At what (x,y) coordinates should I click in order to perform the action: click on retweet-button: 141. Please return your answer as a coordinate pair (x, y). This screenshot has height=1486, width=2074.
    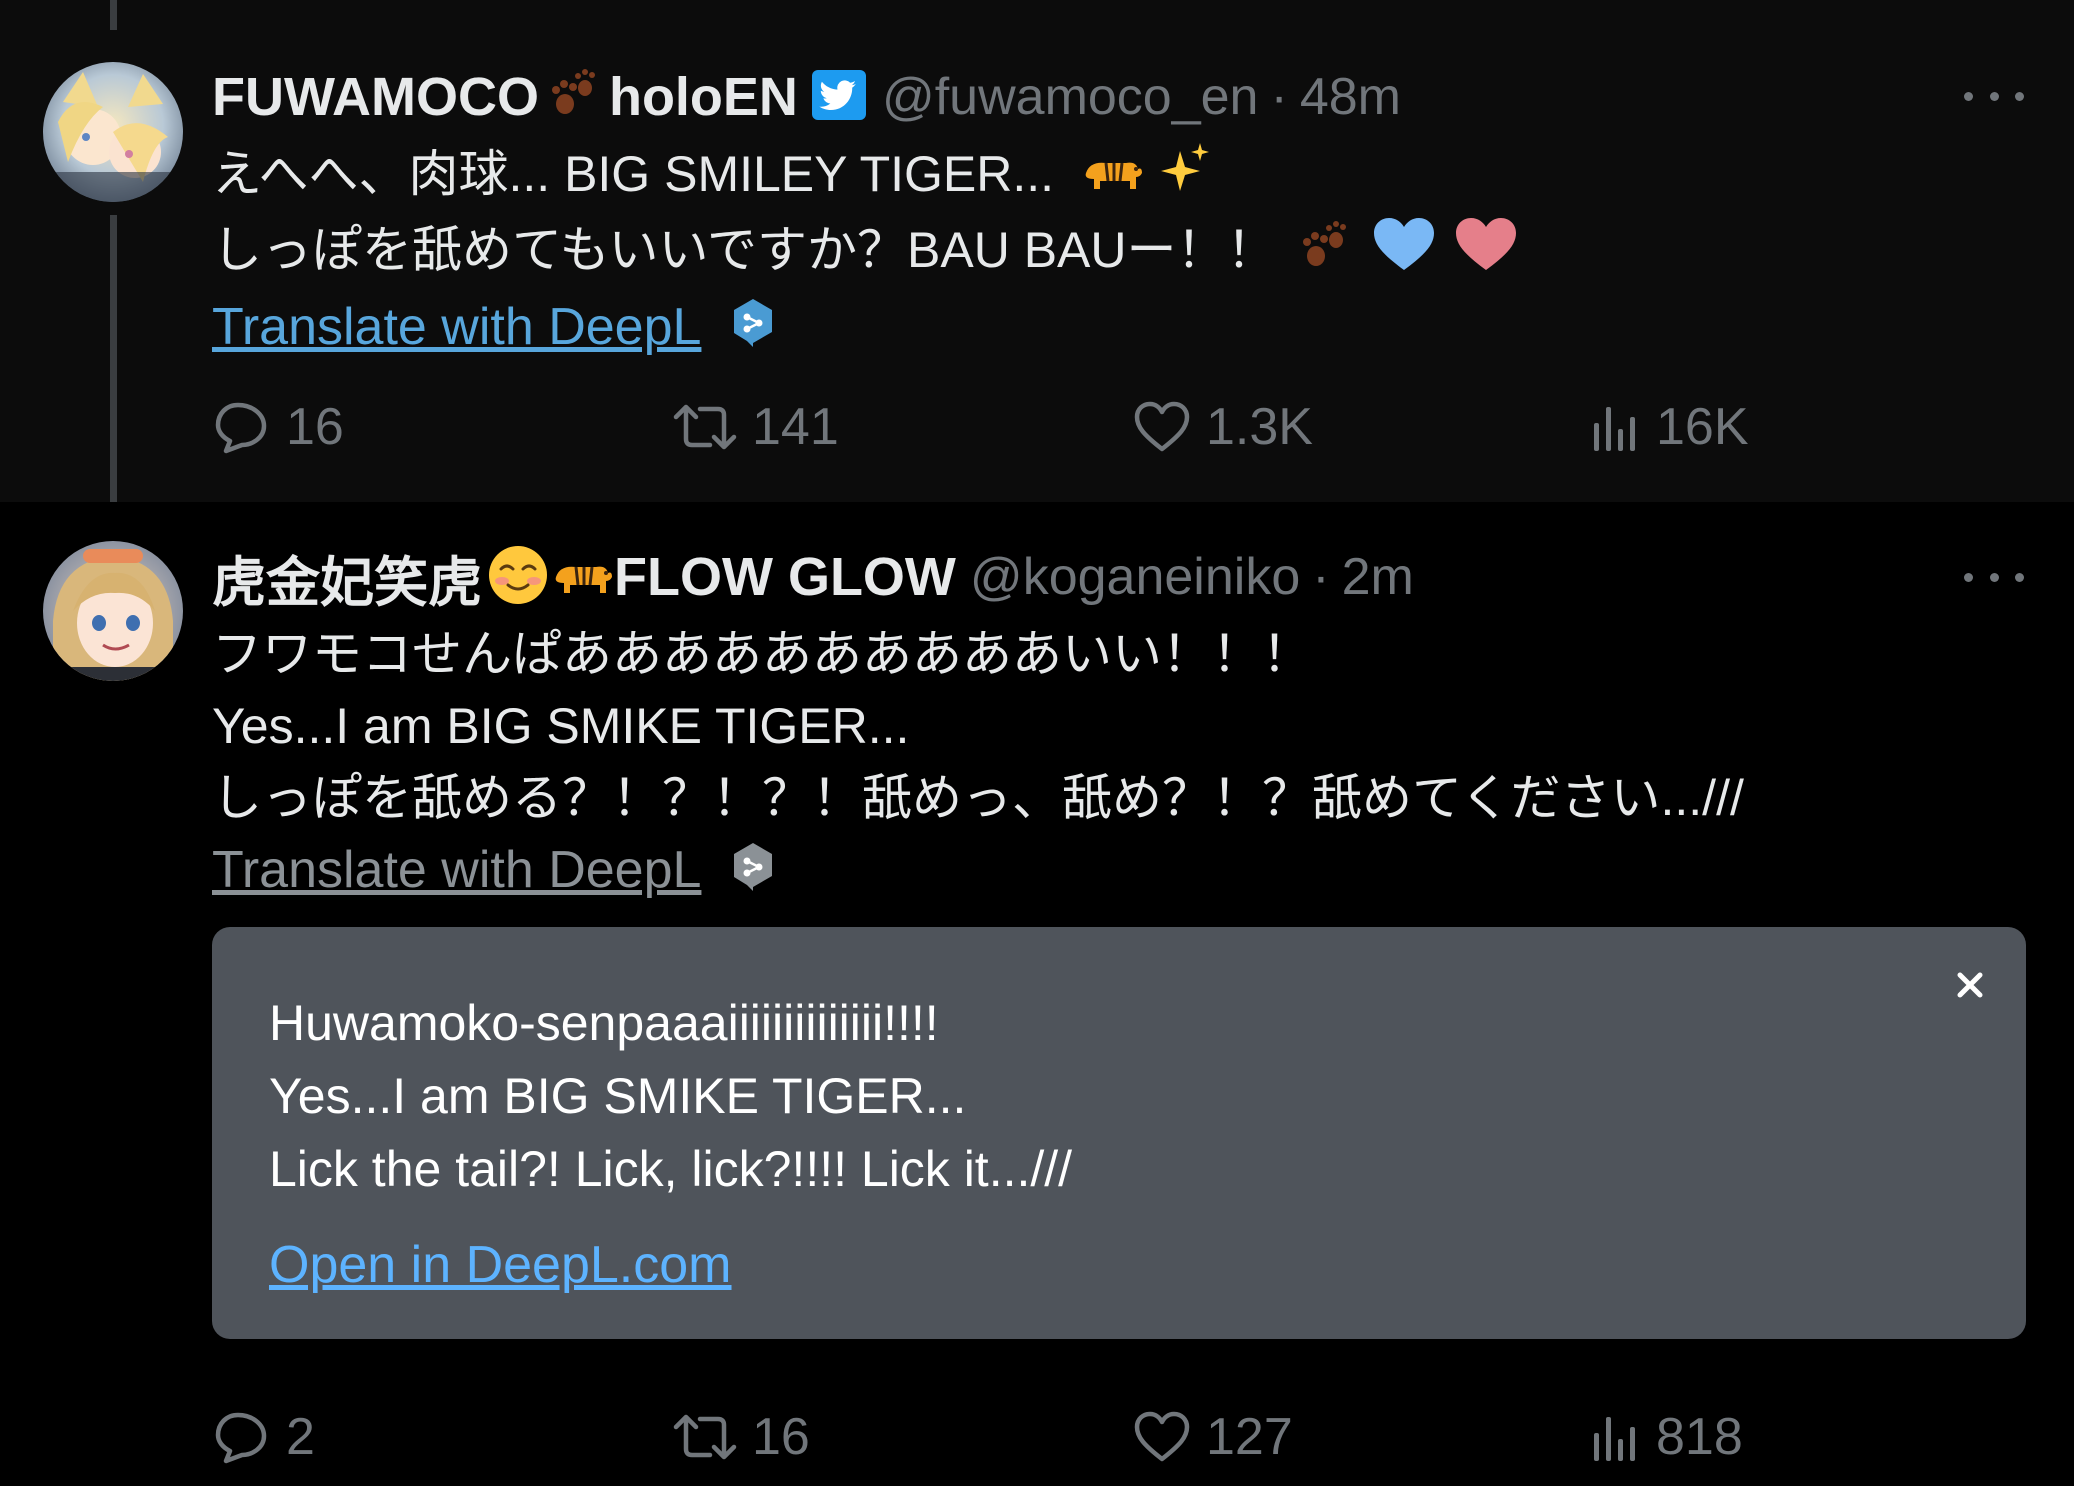
    Looking at the image, I should click on (755, 427).